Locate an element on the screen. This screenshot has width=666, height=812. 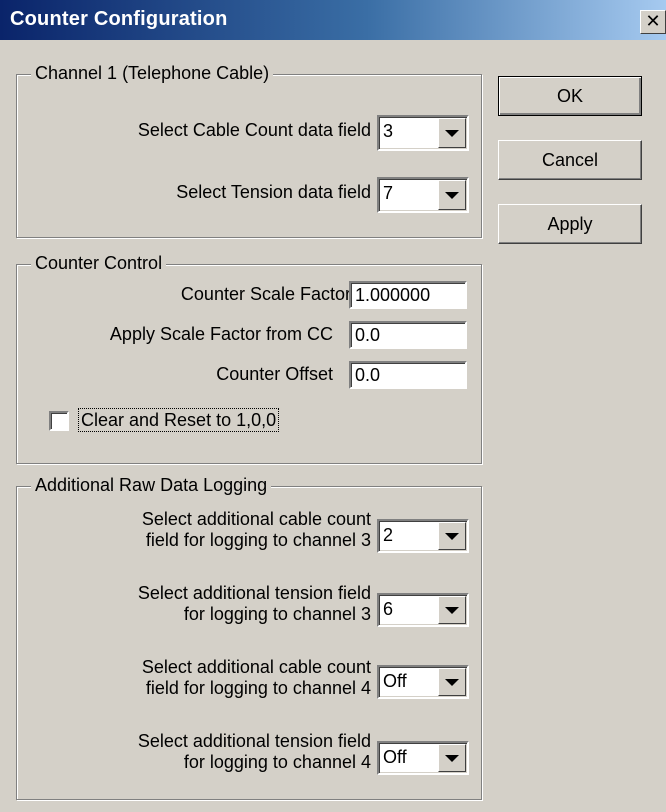
counter-control-legend: Counter Control is located at coordinates (99, 263).